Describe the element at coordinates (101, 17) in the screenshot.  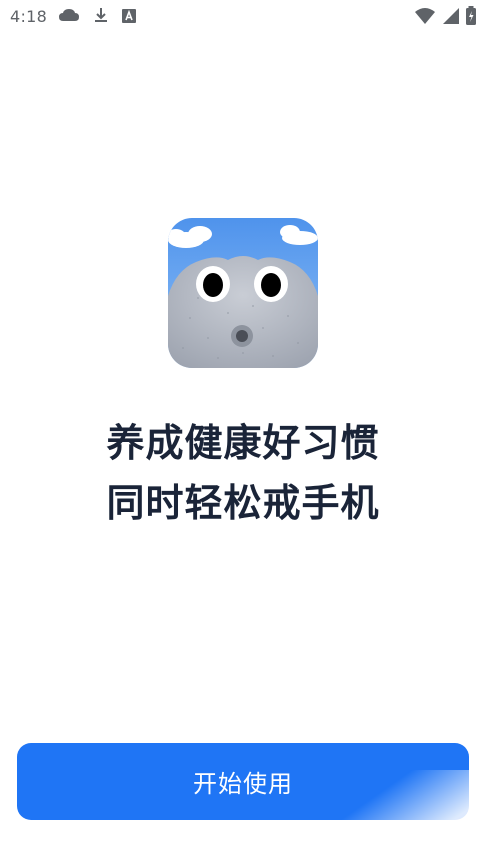
I see `download-icon` at that location.